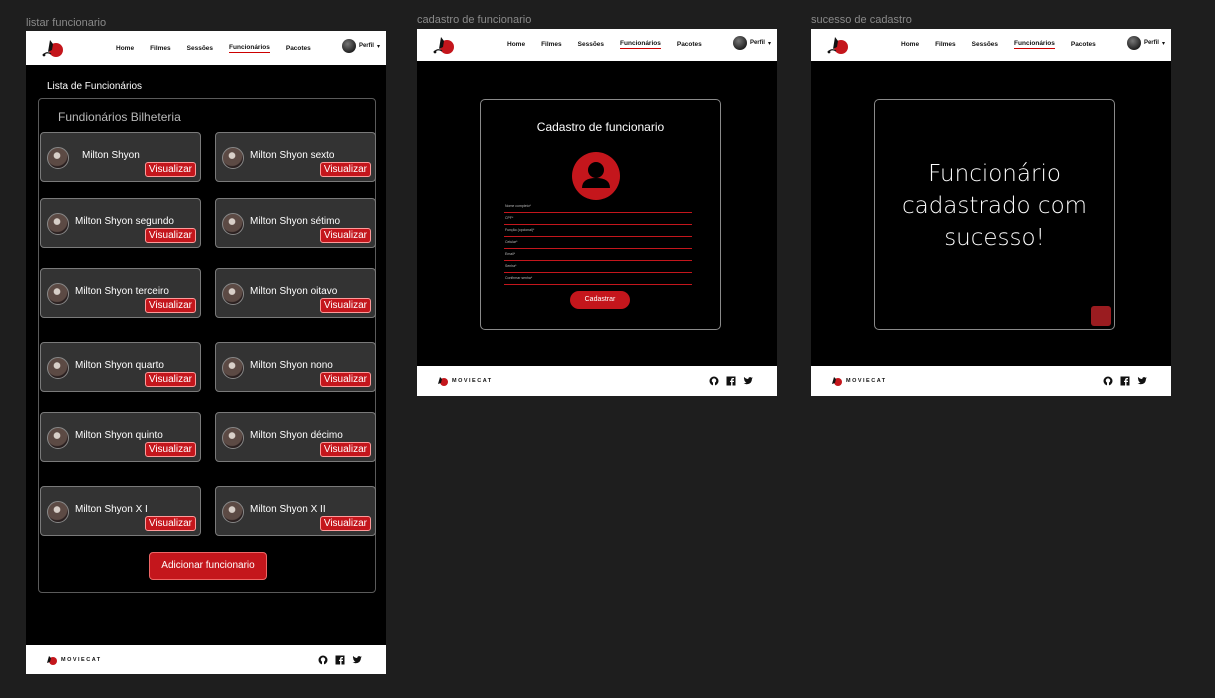 Image resolution: width=1215 pixels, height=698 pixels. I want to click on employee-name: Milton Shyon segundo, so click(124, 221).